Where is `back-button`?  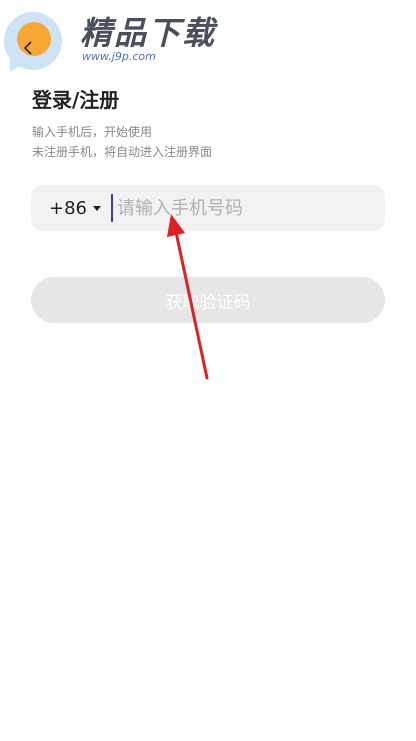 back-button is located at coordinates (28, 48).